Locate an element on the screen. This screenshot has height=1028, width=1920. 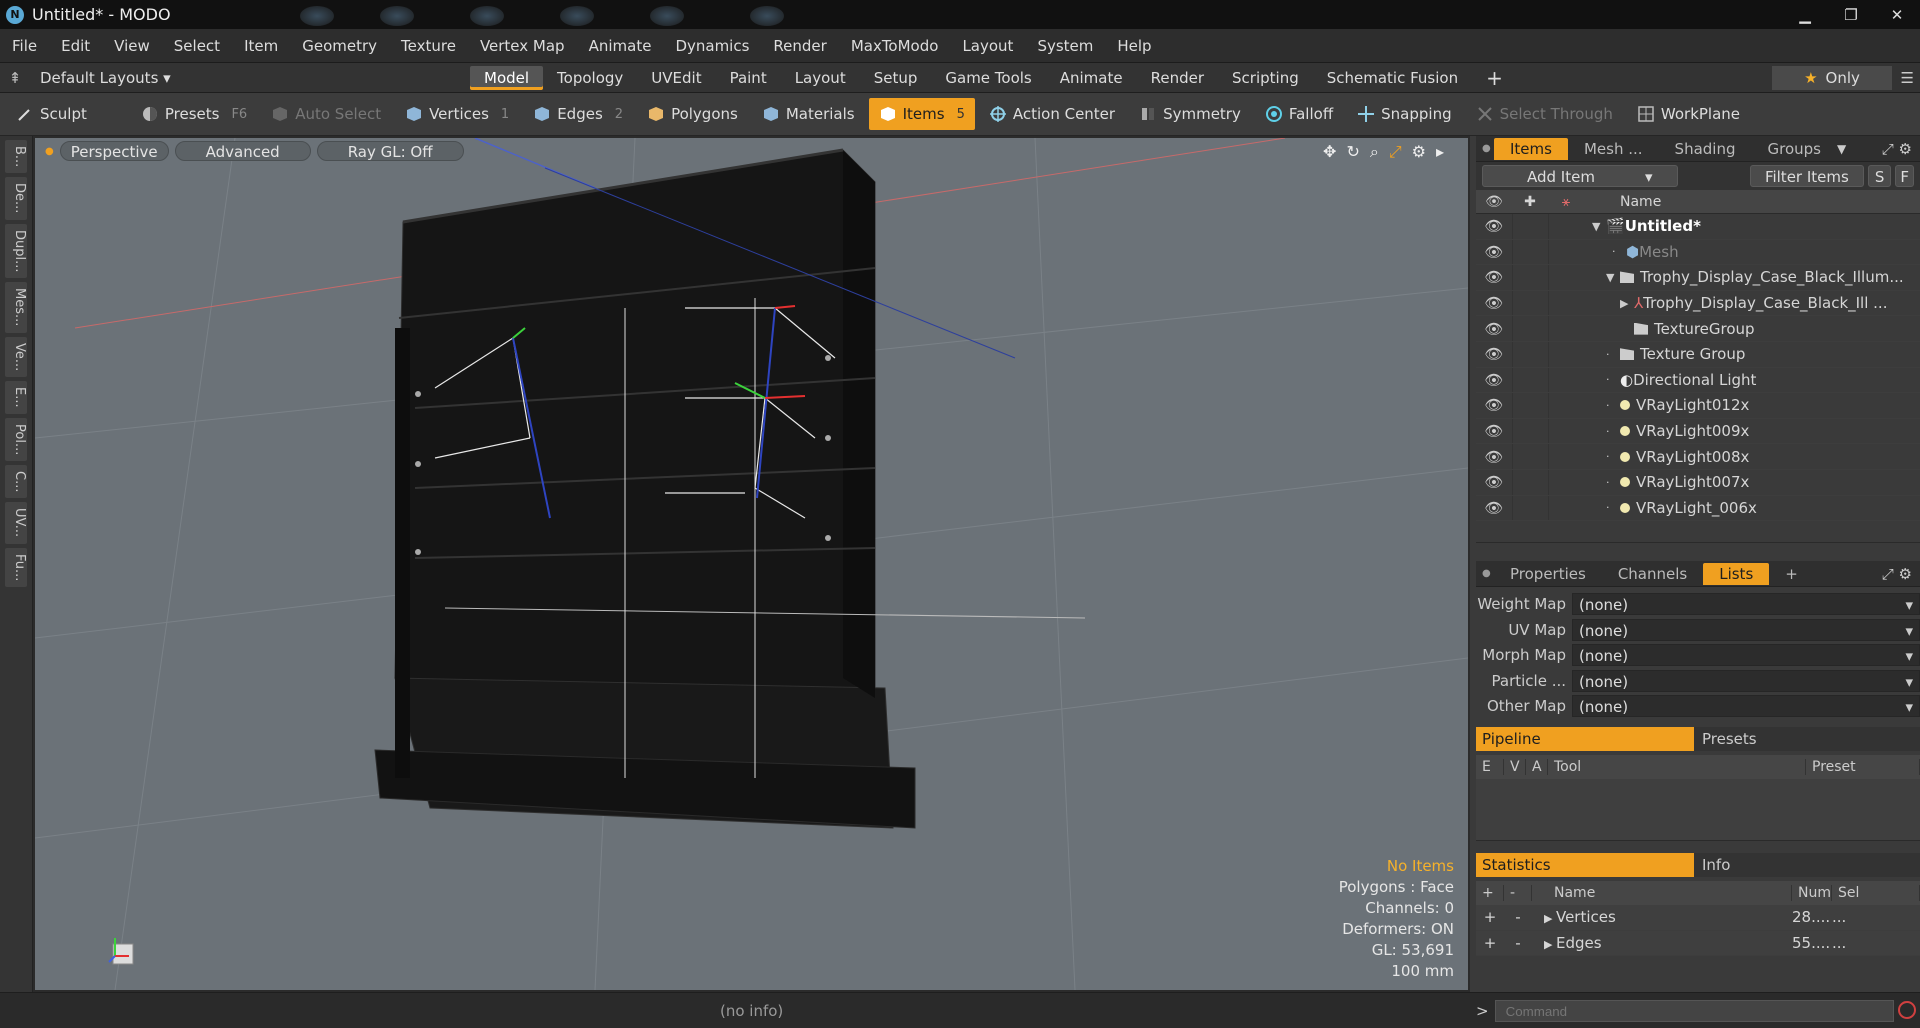
tab-animate: Animate is located at coordinates (1091, 78).